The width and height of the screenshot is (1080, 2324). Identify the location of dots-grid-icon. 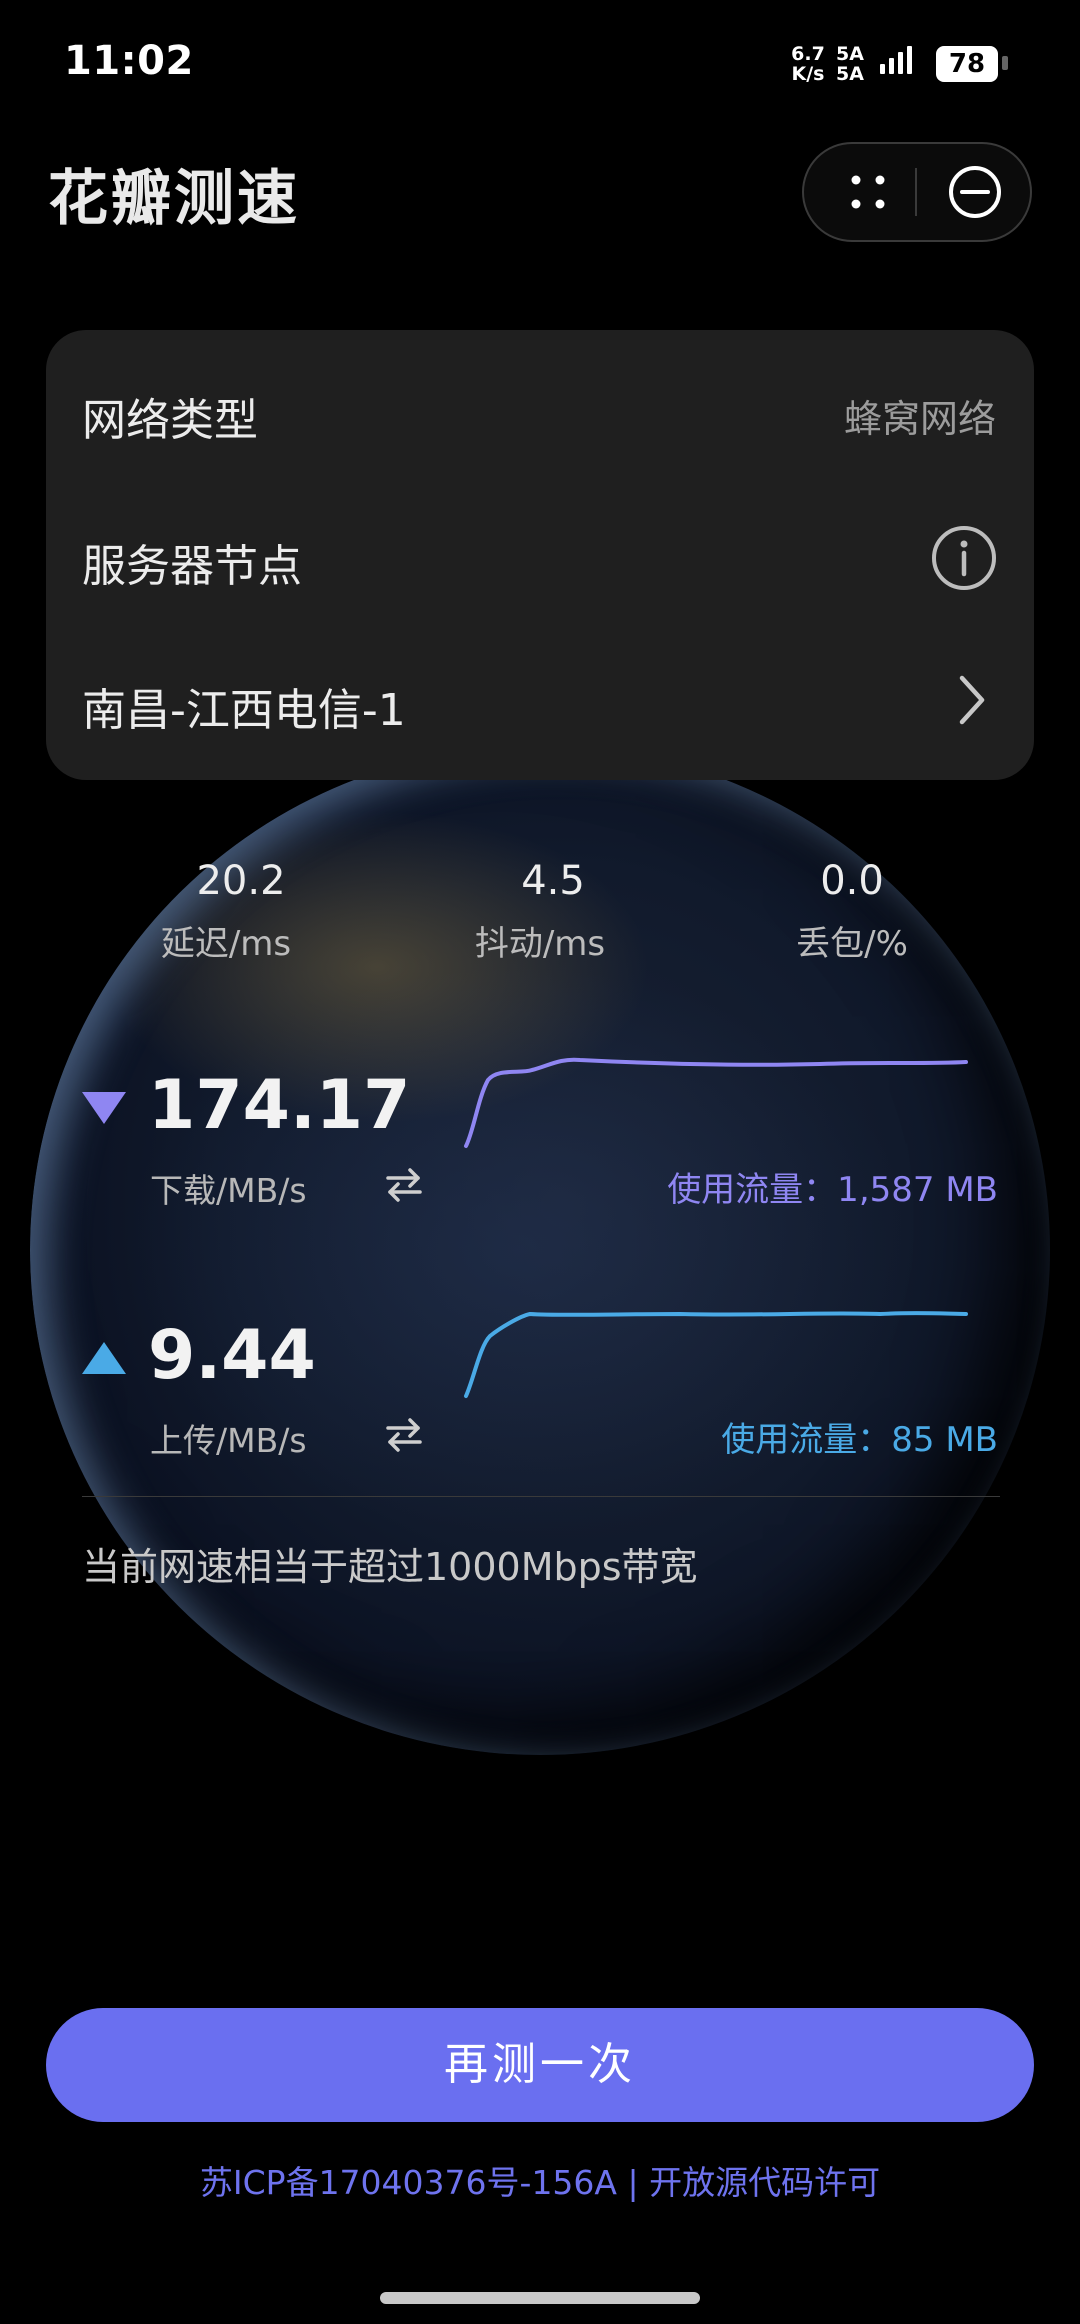
(868, 192).